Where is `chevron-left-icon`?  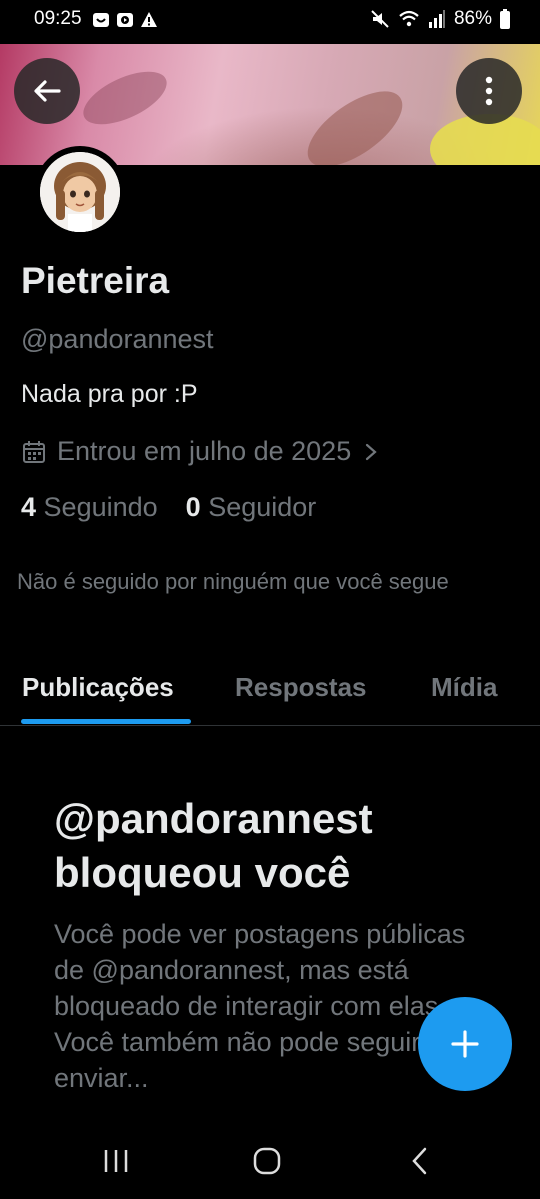 chevron-left-icon is located at coordinates (419, 1161).